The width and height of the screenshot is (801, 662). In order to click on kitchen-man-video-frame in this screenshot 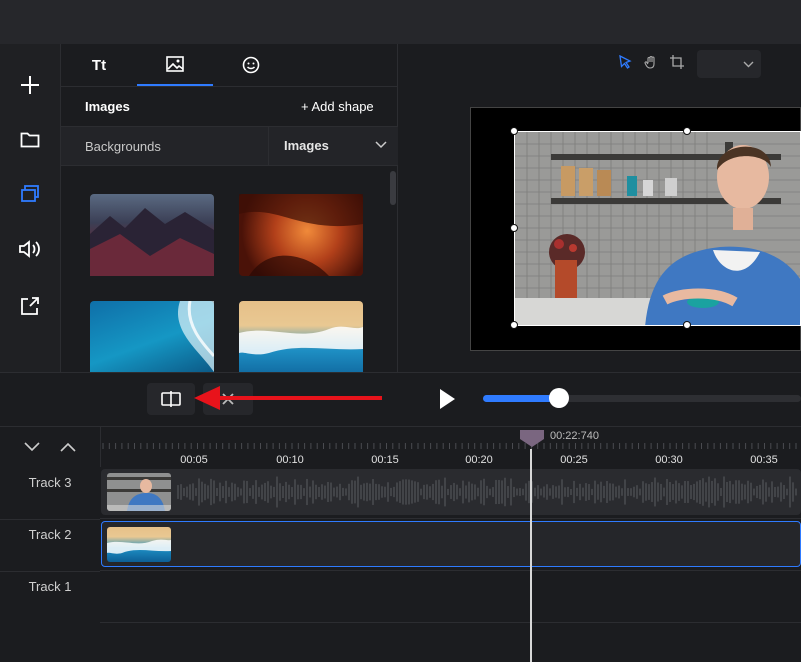, I will do `click(657, 228)`.